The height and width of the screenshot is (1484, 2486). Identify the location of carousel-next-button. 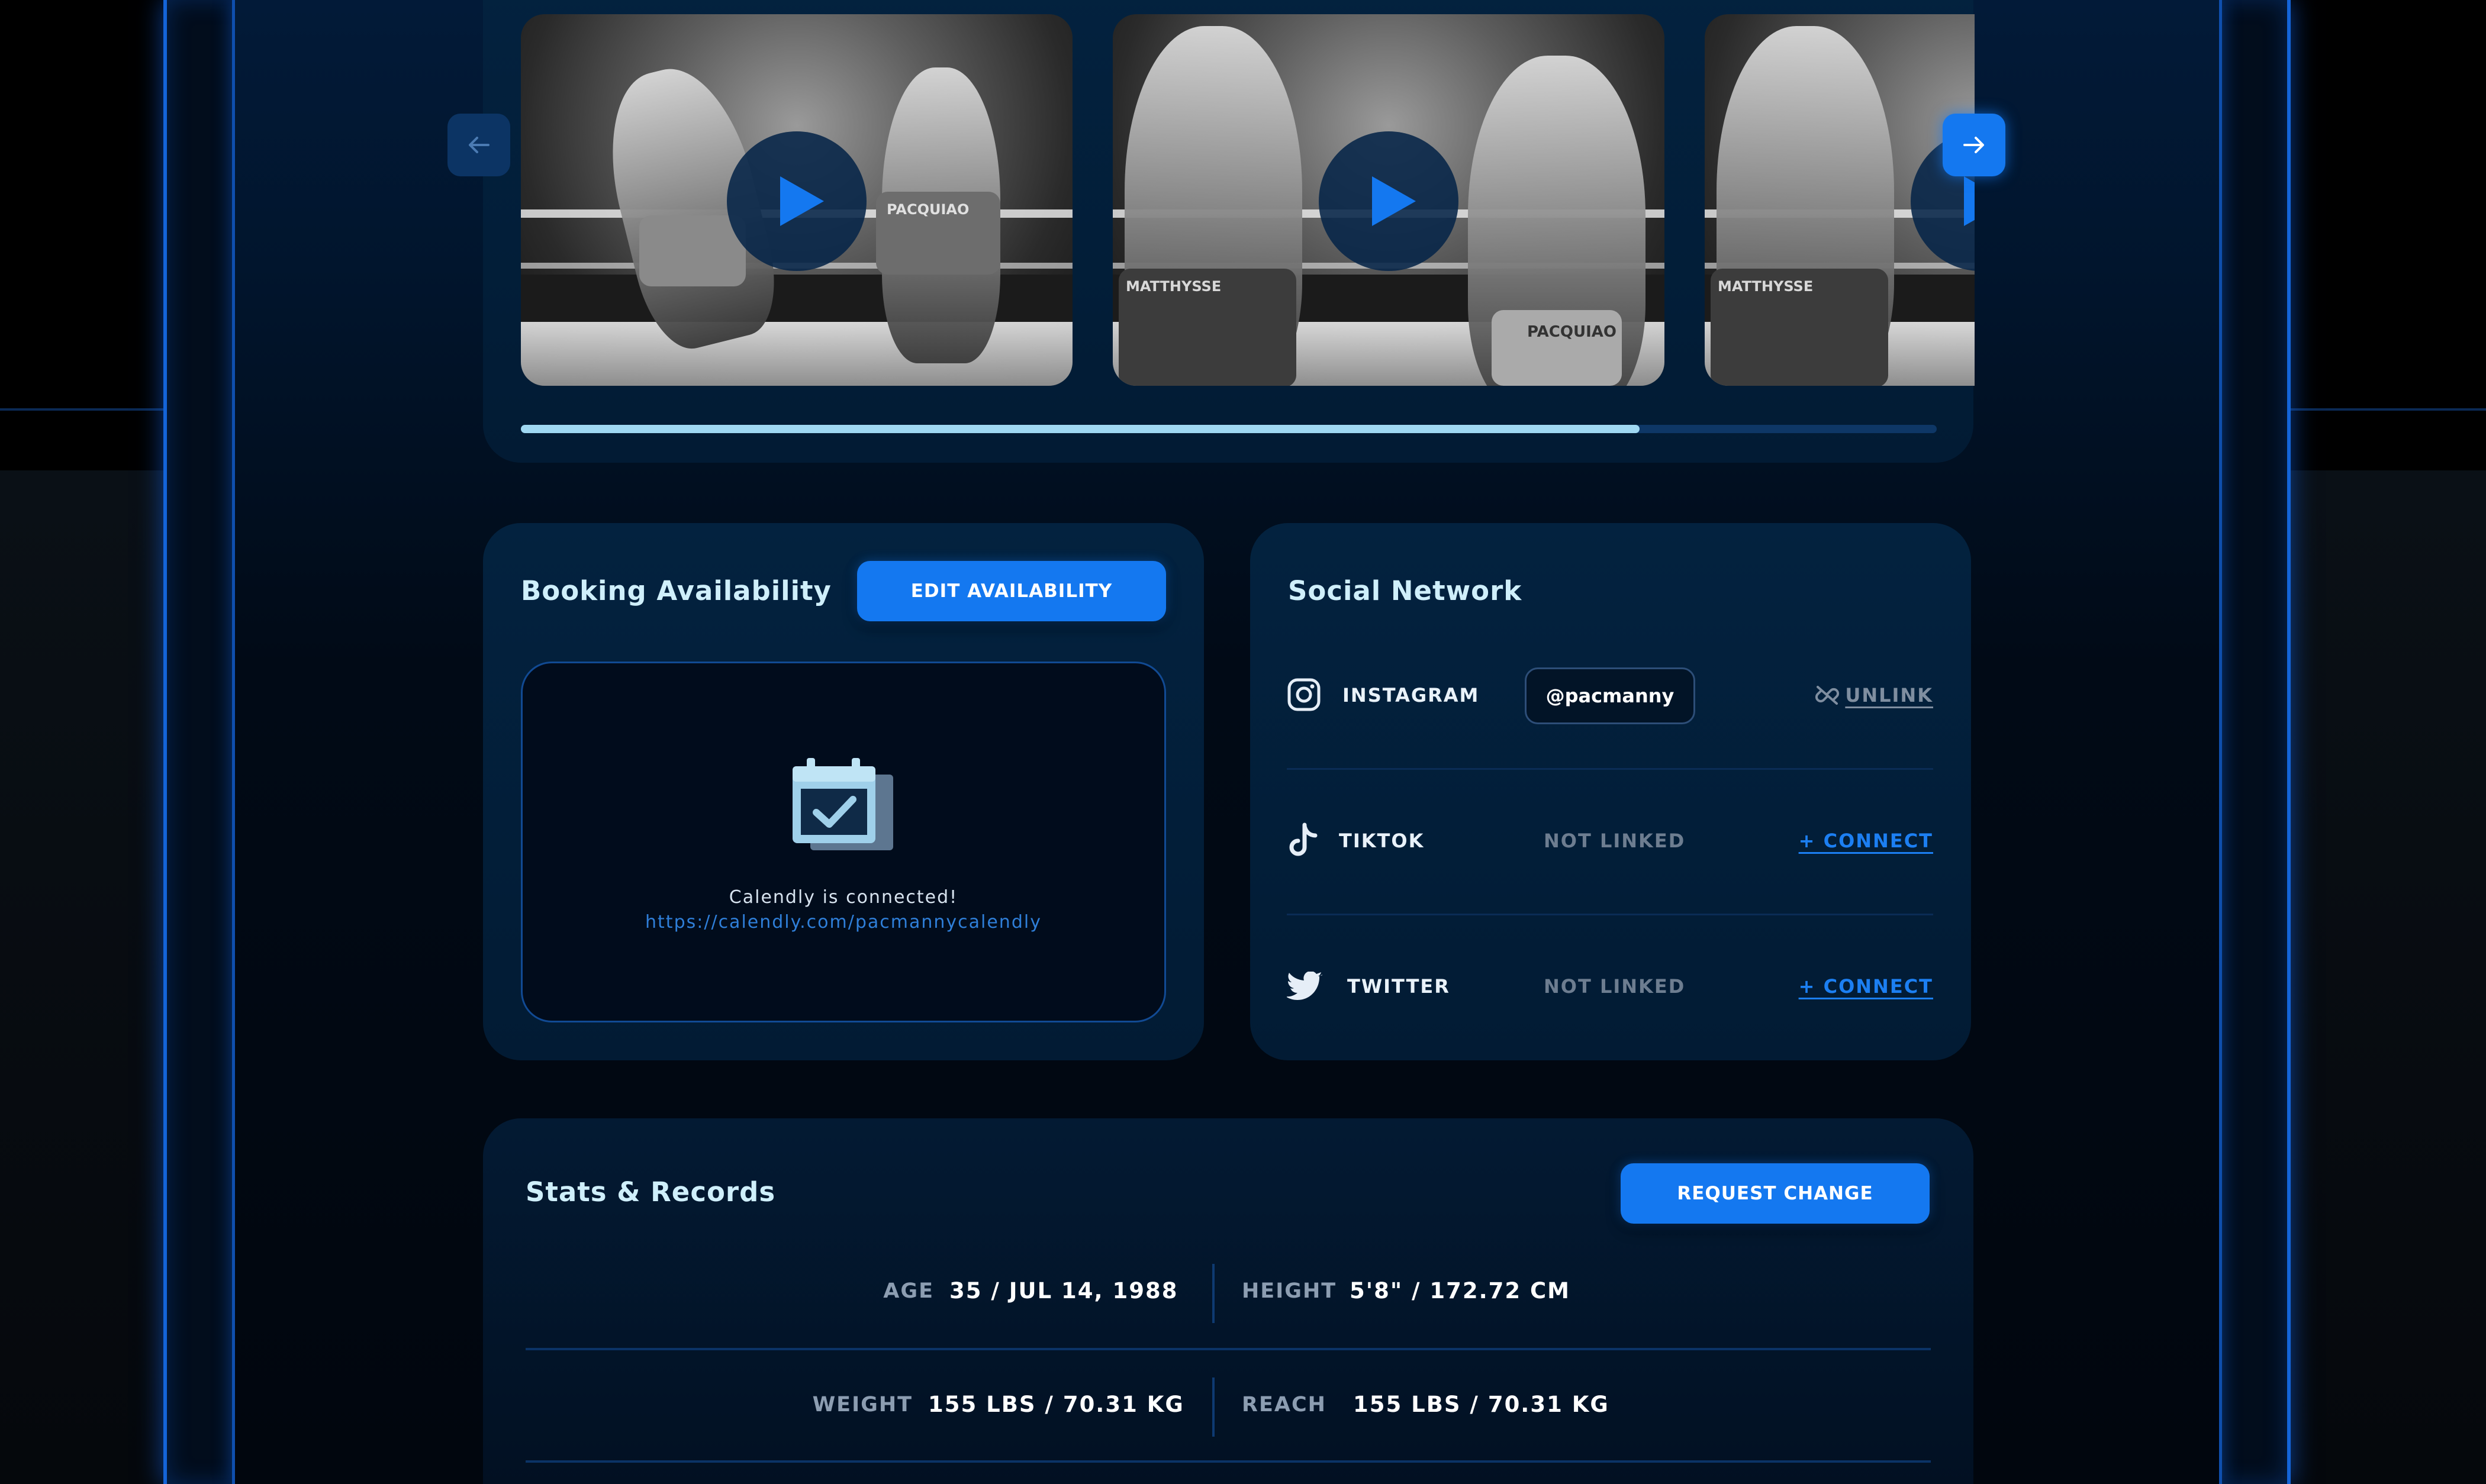
(1974, 145).